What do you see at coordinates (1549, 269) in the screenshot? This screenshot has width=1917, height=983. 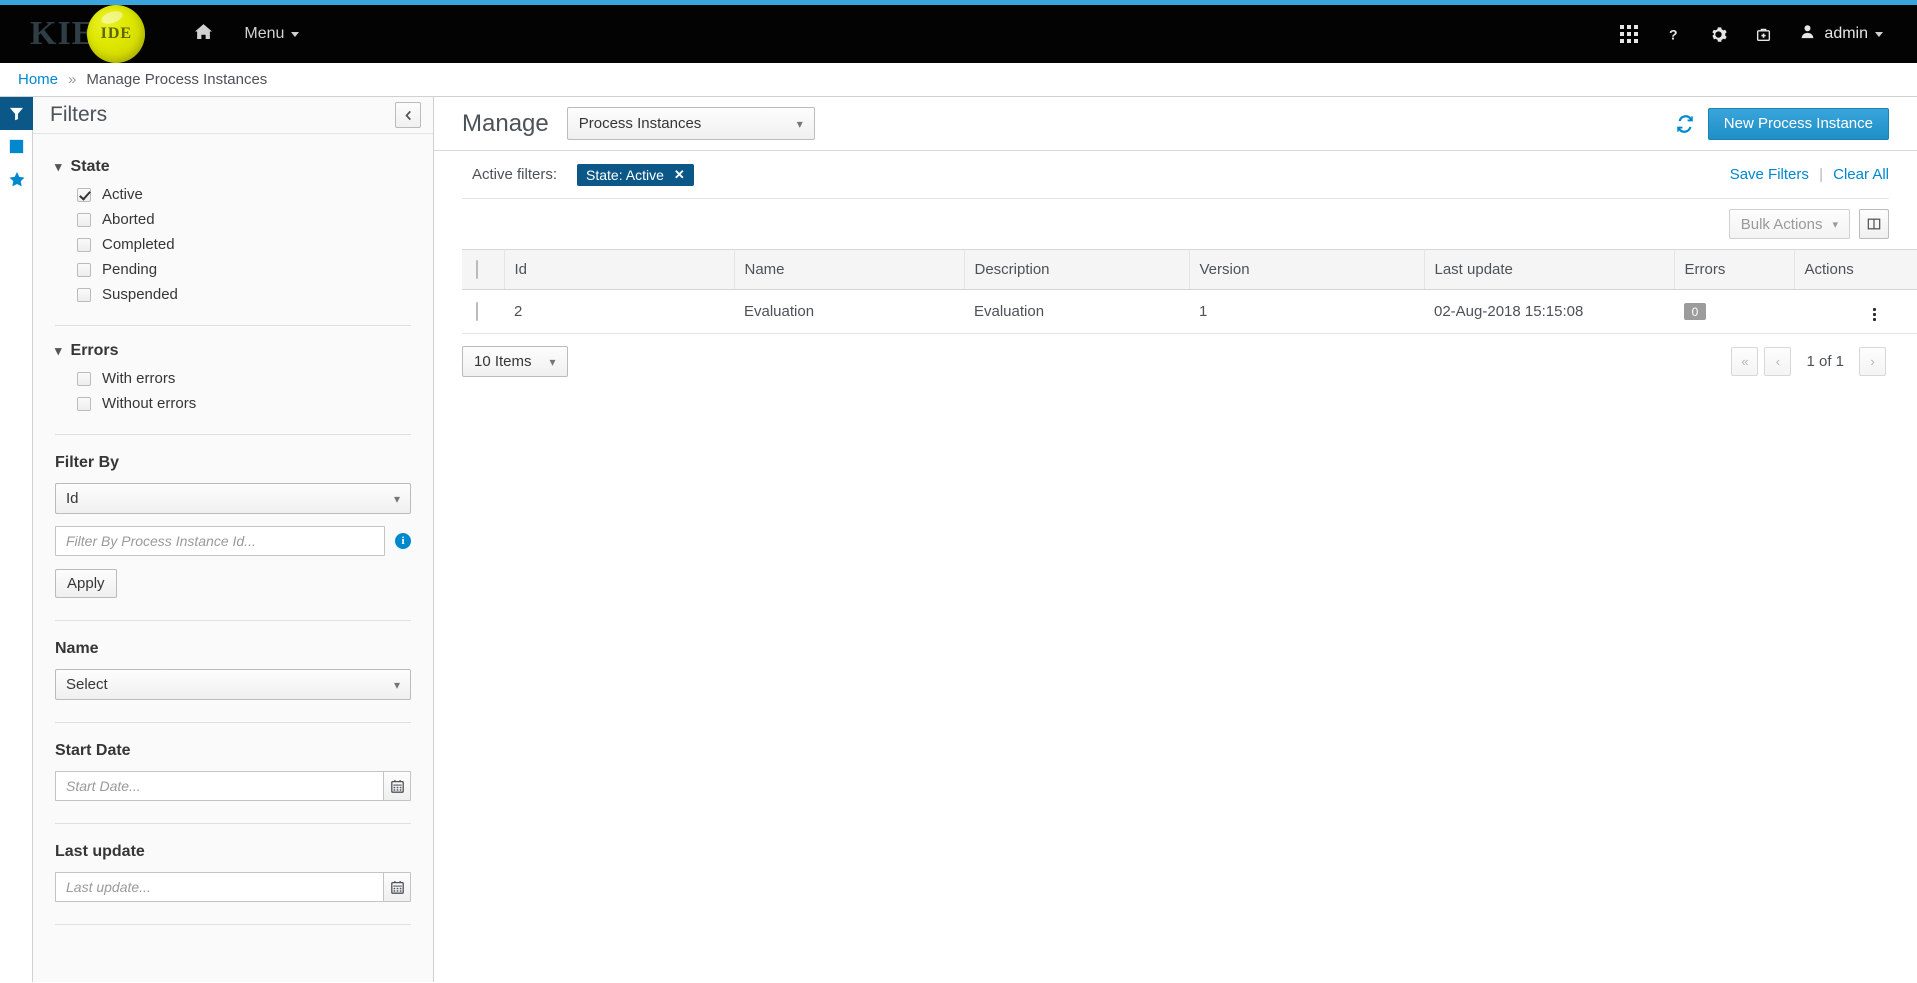 I see `column-header-last-update: Last update` at bounding box center [1549, 269].